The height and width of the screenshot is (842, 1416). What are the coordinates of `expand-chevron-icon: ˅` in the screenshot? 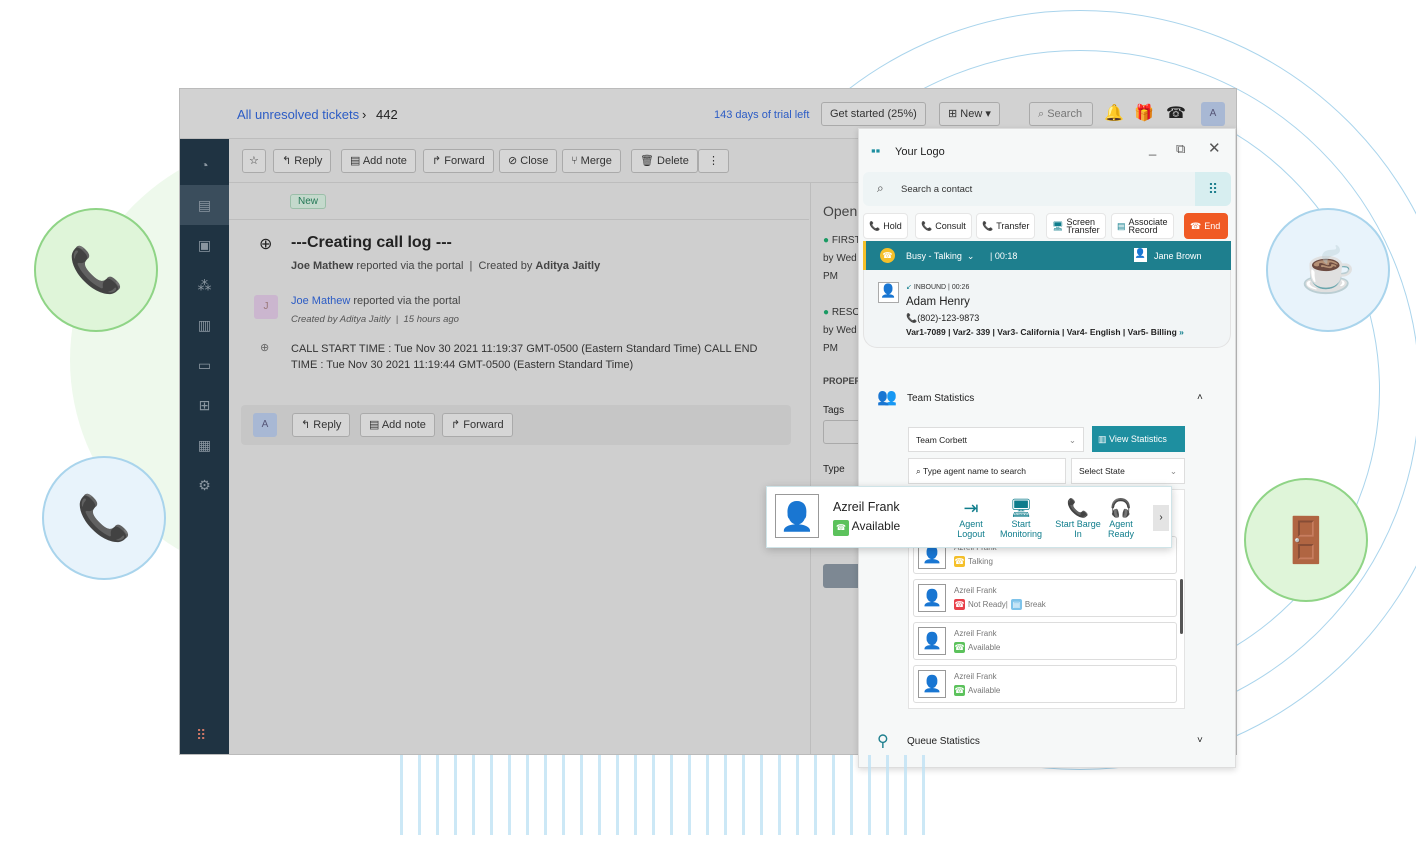 It's located at (1200, 740).